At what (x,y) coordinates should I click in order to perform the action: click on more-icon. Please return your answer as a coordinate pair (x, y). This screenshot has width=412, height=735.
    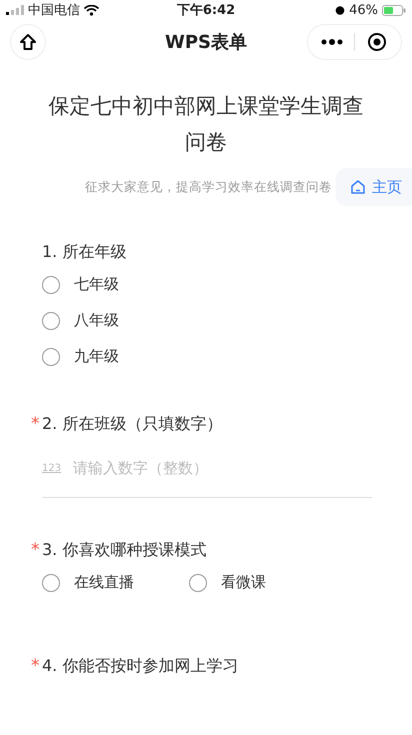
    Looking at the image, I should click on (332, 42).